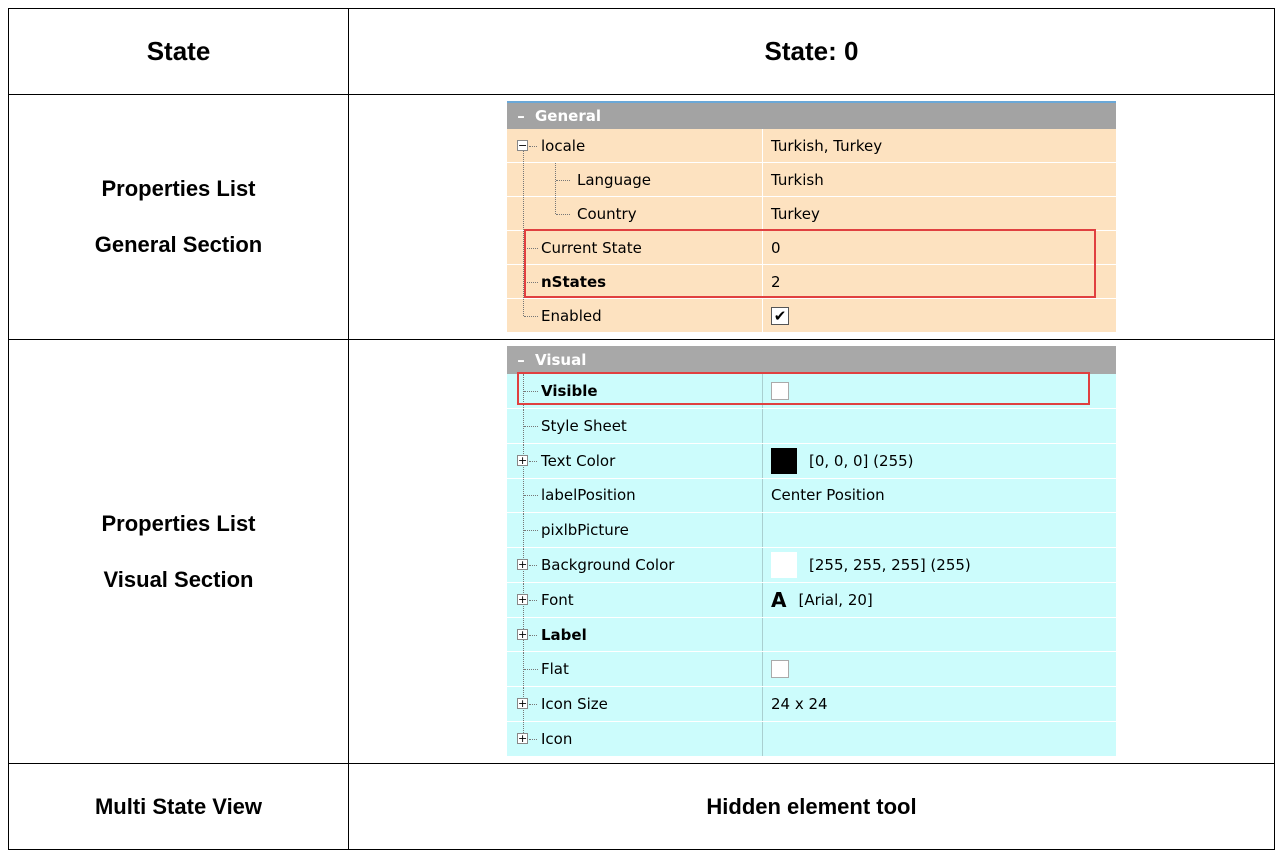  What do you see at coordinates (635, 739) in the screenshot?
I see `property-name-cell: + Icon` at bounding box center [635, 739].